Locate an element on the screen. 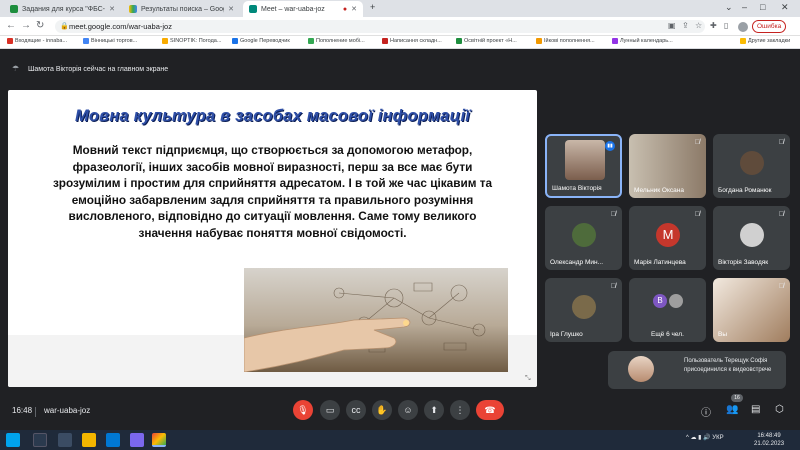 The image size is (800, 450). tab-meet: Meet – war-uaba-joz ● ✕ is located at coordinates (303, 9).